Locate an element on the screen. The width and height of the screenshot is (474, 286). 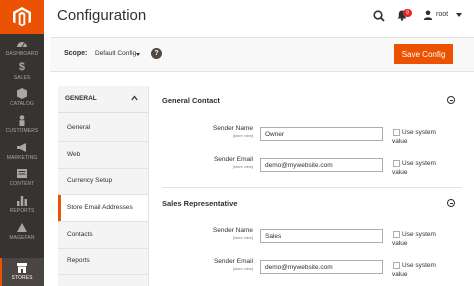
bar-chart-icon is located at coordinates (22, 201).